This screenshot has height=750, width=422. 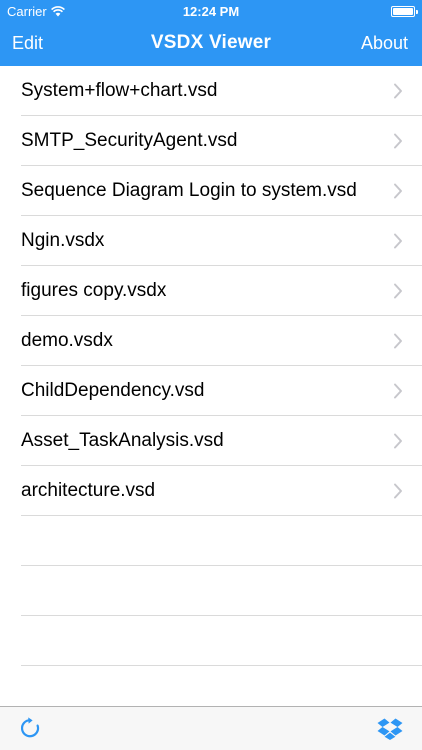 I want to click on file-name: demo.vsdx, so click(x=67, y=340).